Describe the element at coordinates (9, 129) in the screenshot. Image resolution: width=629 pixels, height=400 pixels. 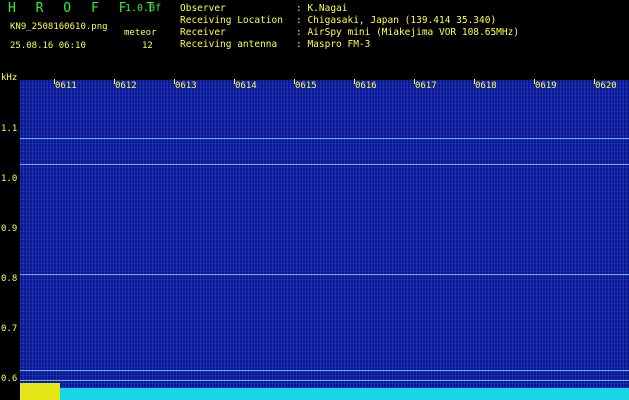
I see `y-tick-label: 1.1` at that location.